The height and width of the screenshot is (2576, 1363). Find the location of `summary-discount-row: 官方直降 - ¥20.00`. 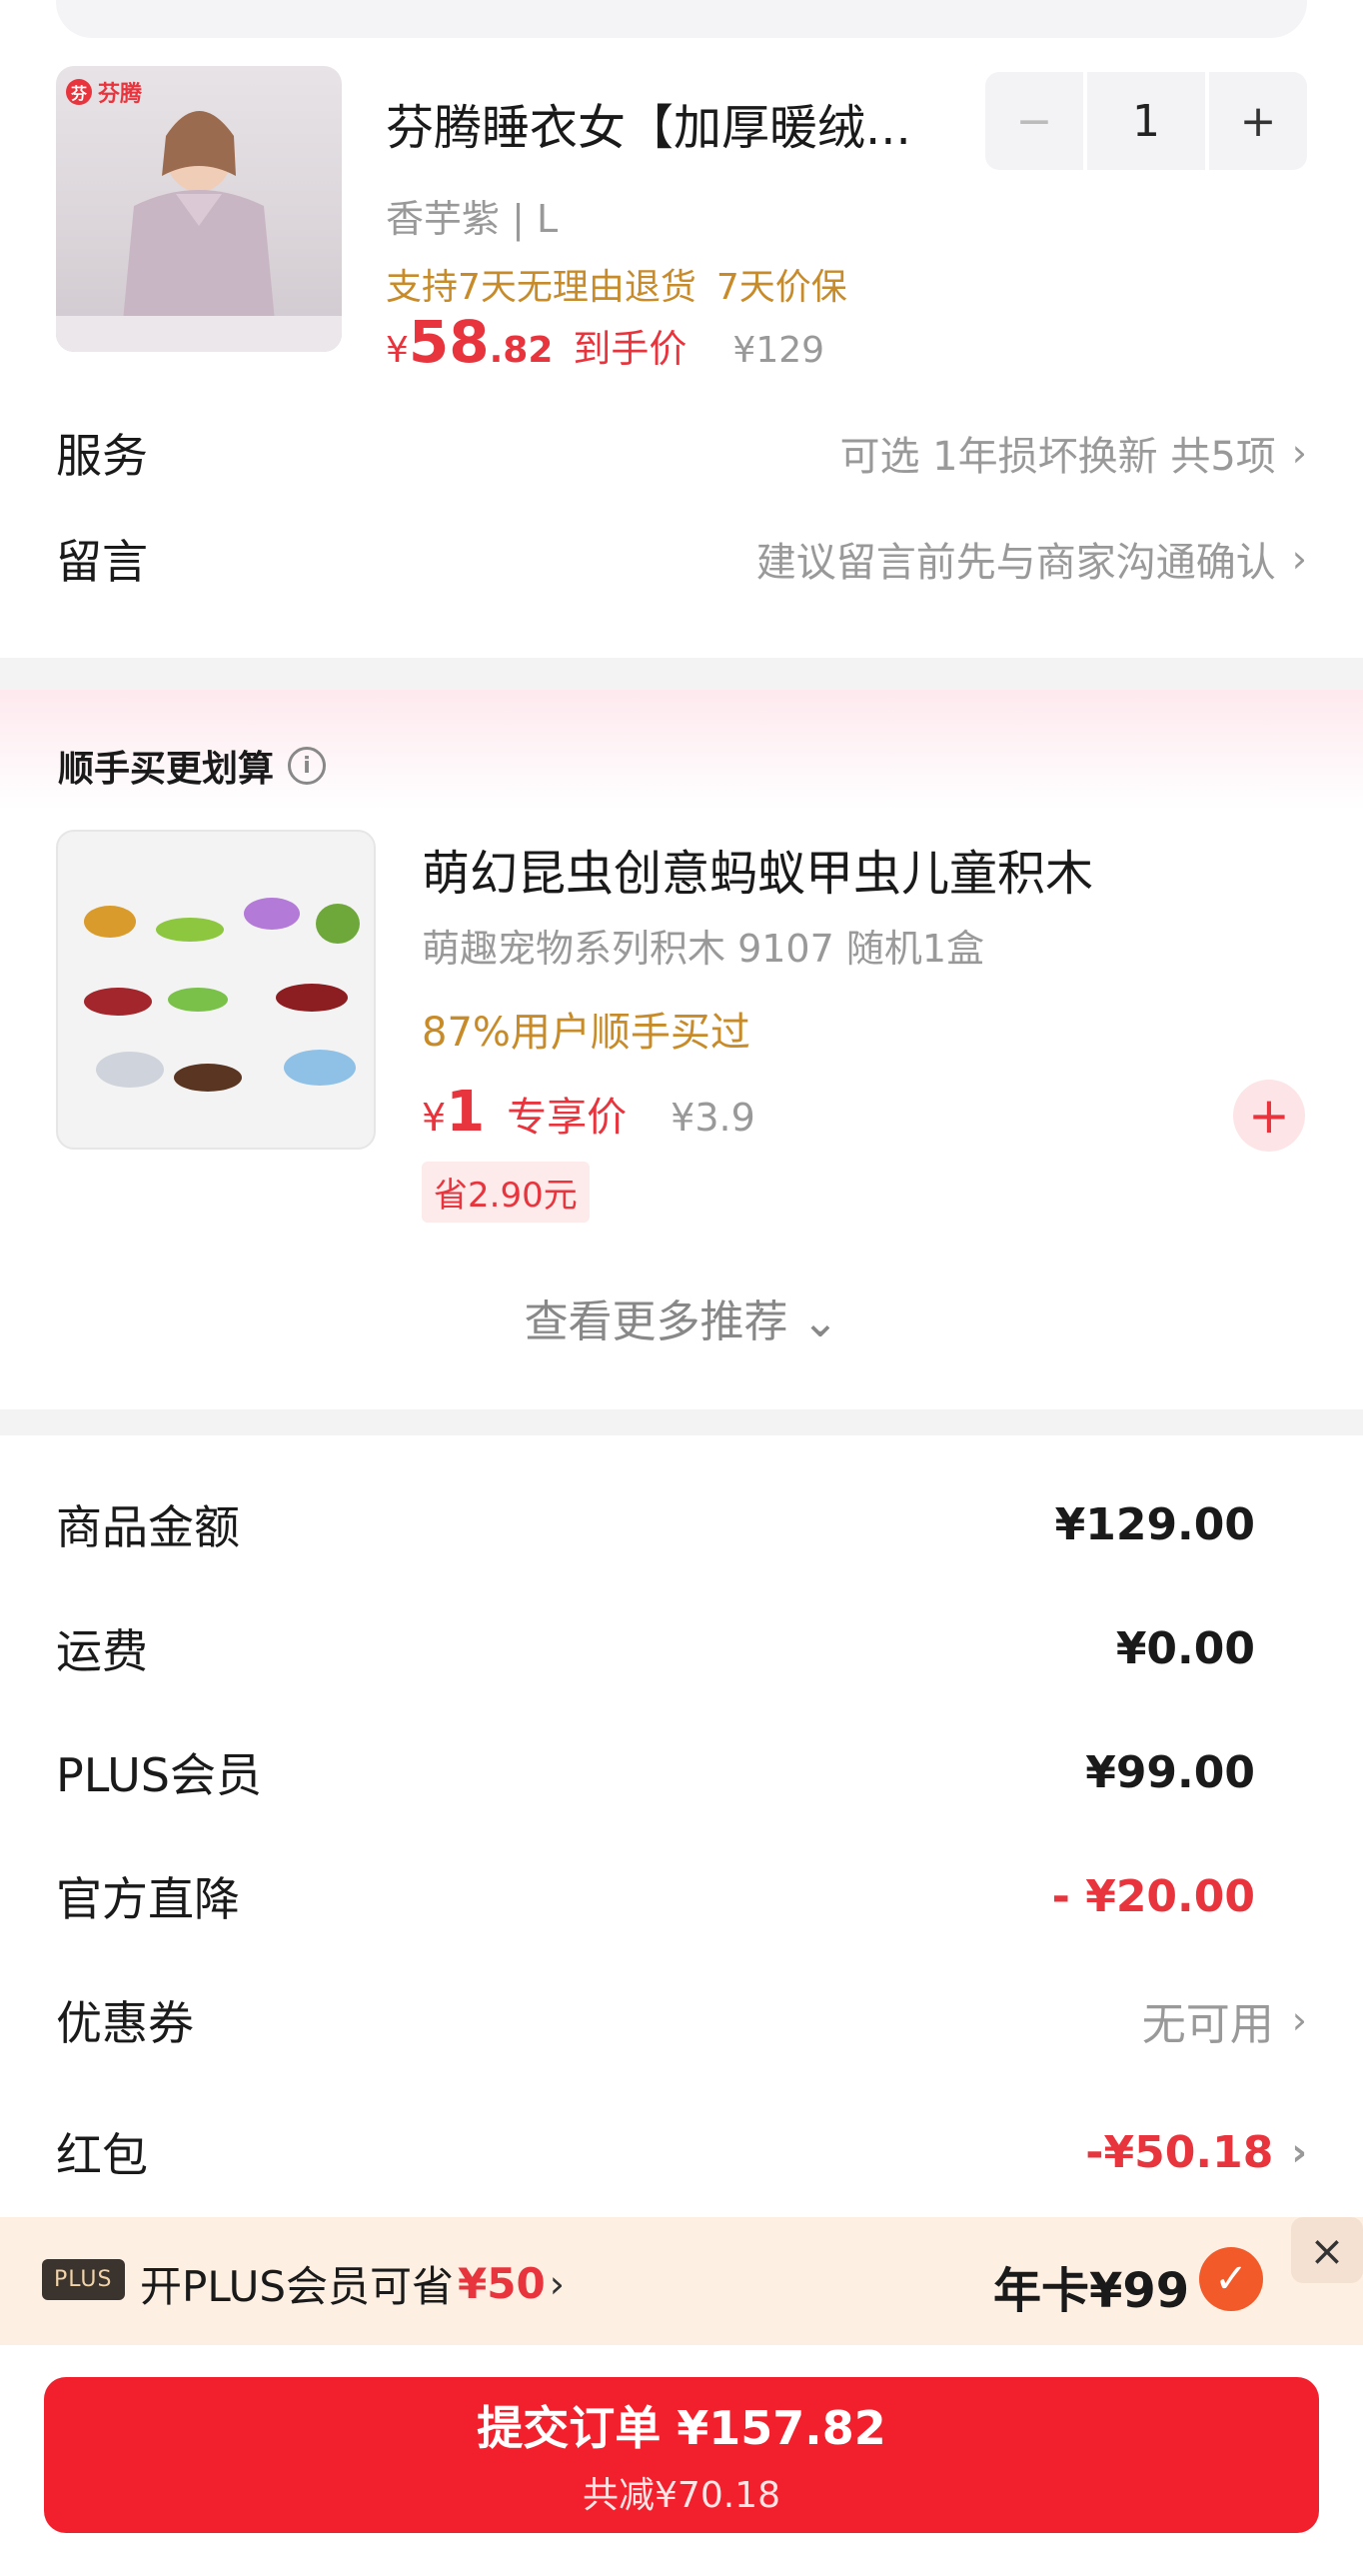

summary-discount-row: 官方直降 - ¥20.00 is located at coordinates (655, 1896).